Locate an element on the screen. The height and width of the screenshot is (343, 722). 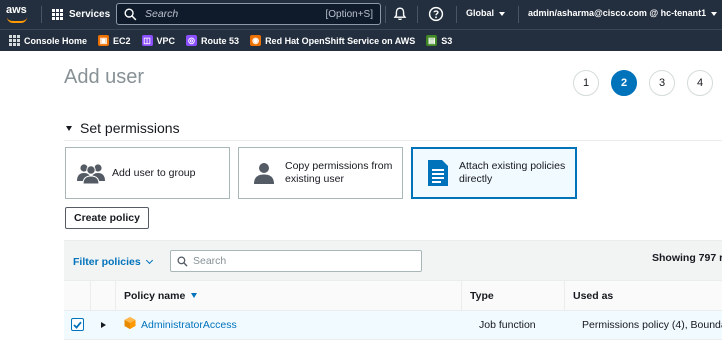
column-header-type: Type is located at coordinates (512, 295).